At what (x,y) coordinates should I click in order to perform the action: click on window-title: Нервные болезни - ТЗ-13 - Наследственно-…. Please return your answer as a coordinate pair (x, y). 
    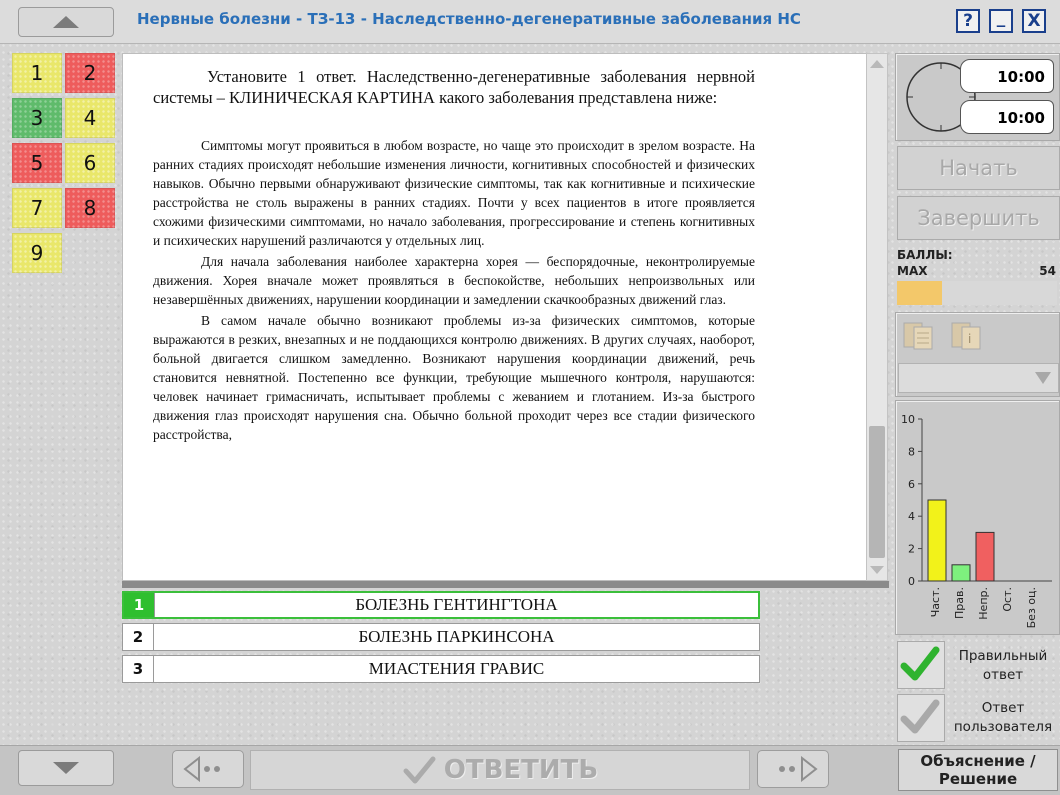
    Looking at the image, I should click on (469, 19).